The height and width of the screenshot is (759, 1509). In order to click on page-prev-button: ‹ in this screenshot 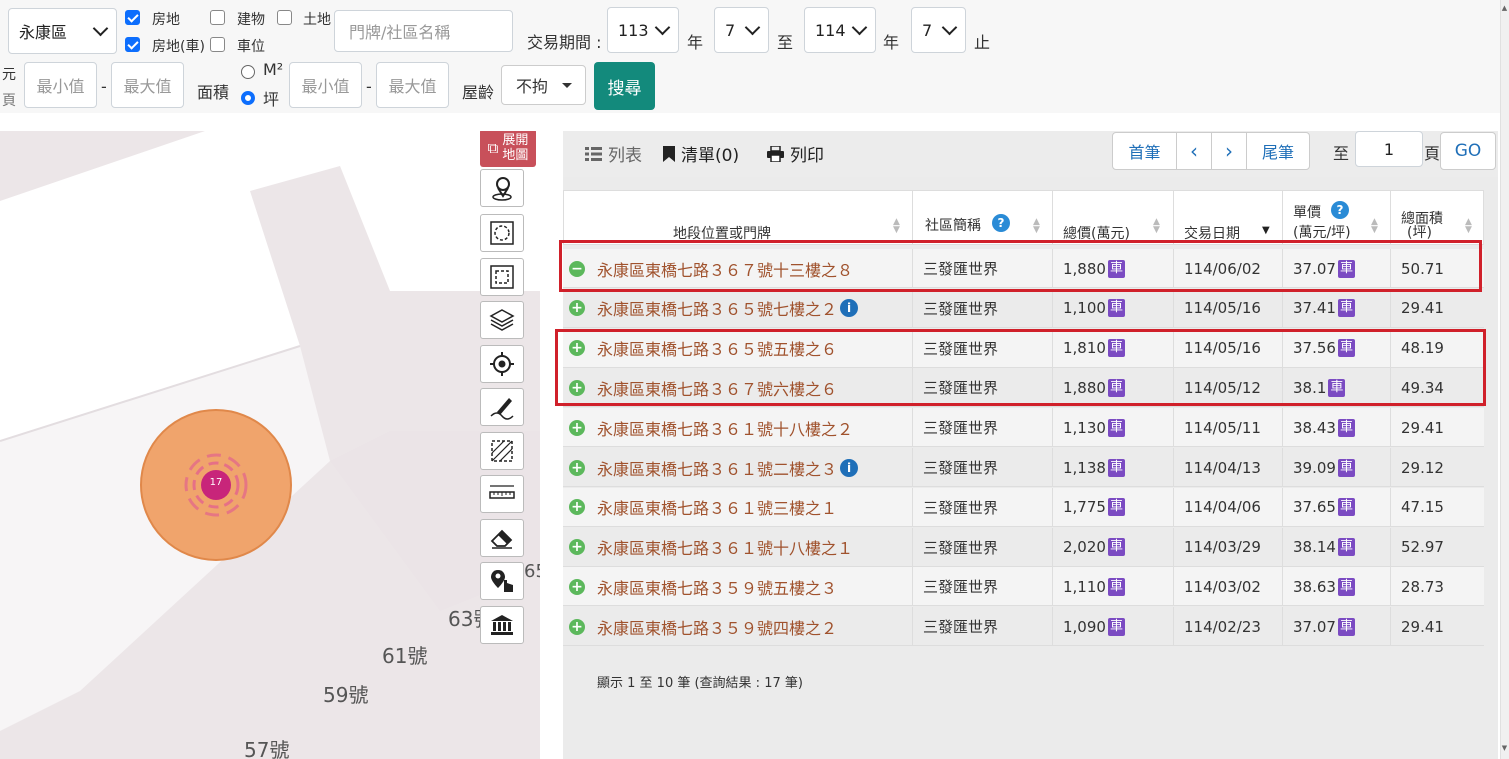, I will do `click(1194, 151)`.